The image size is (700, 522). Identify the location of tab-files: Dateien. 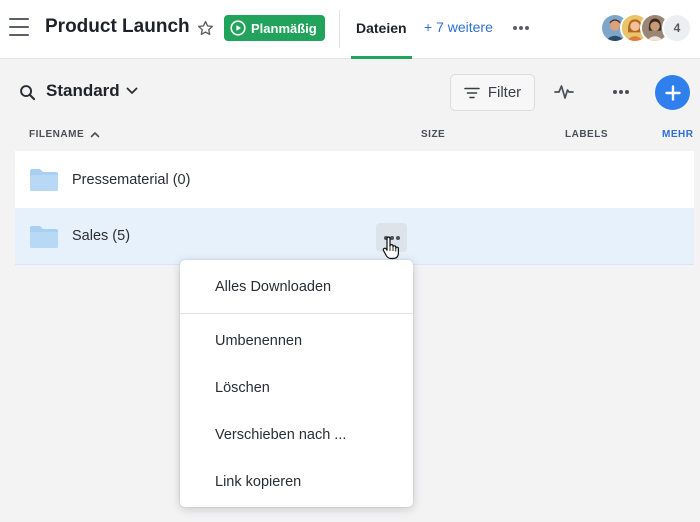
(381, 29).